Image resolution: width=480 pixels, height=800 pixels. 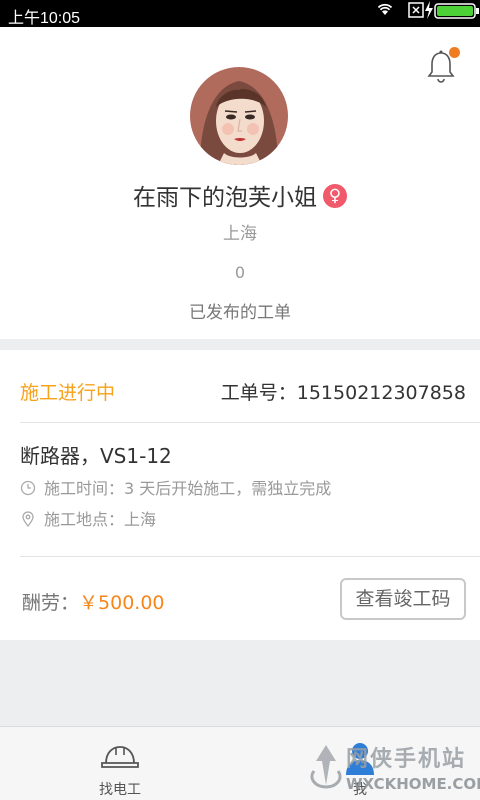 I want to click on watermark: 网侠手机站 WXCKHOME.COM, so click(x=390, y=765).